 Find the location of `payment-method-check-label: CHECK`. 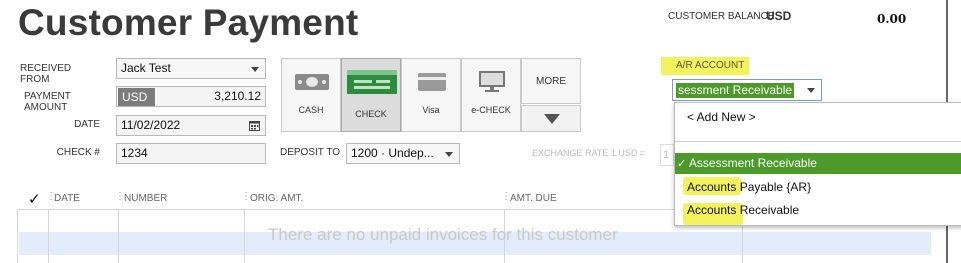

payment-method-check-label: CHECK is located at coordinates (371, 114).